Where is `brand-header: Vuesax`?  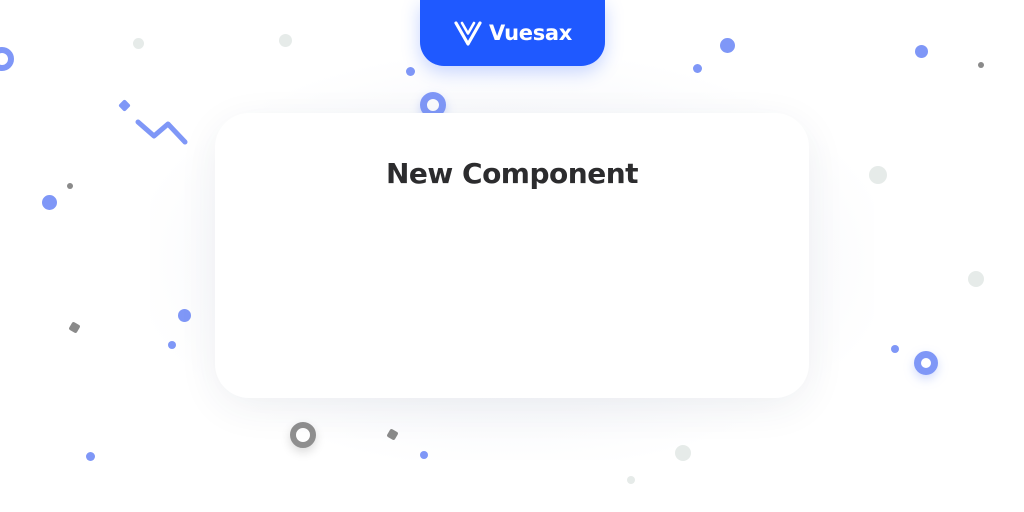 brand-header: Vuesax is located at coordinates (512, 33).